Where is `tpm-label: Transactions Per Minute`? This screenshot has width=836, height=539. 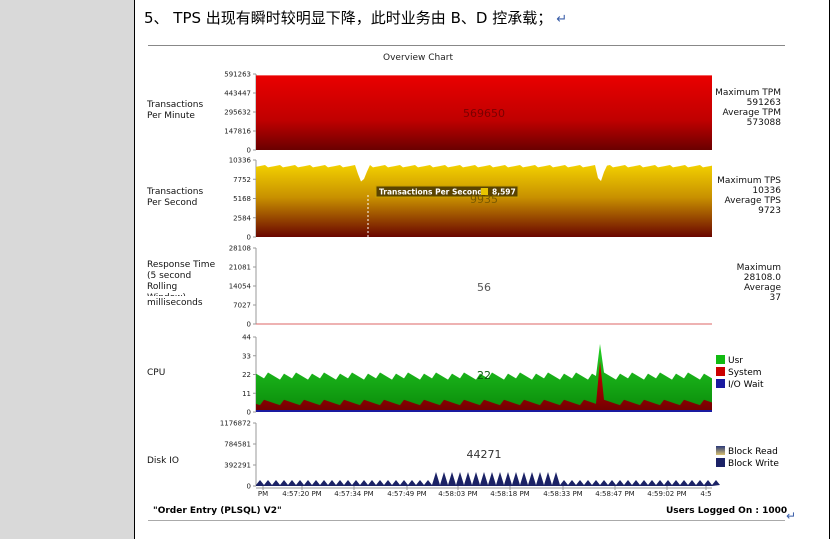 tpm-label: Transactions Per Minute is located at coordinates (175, 110).